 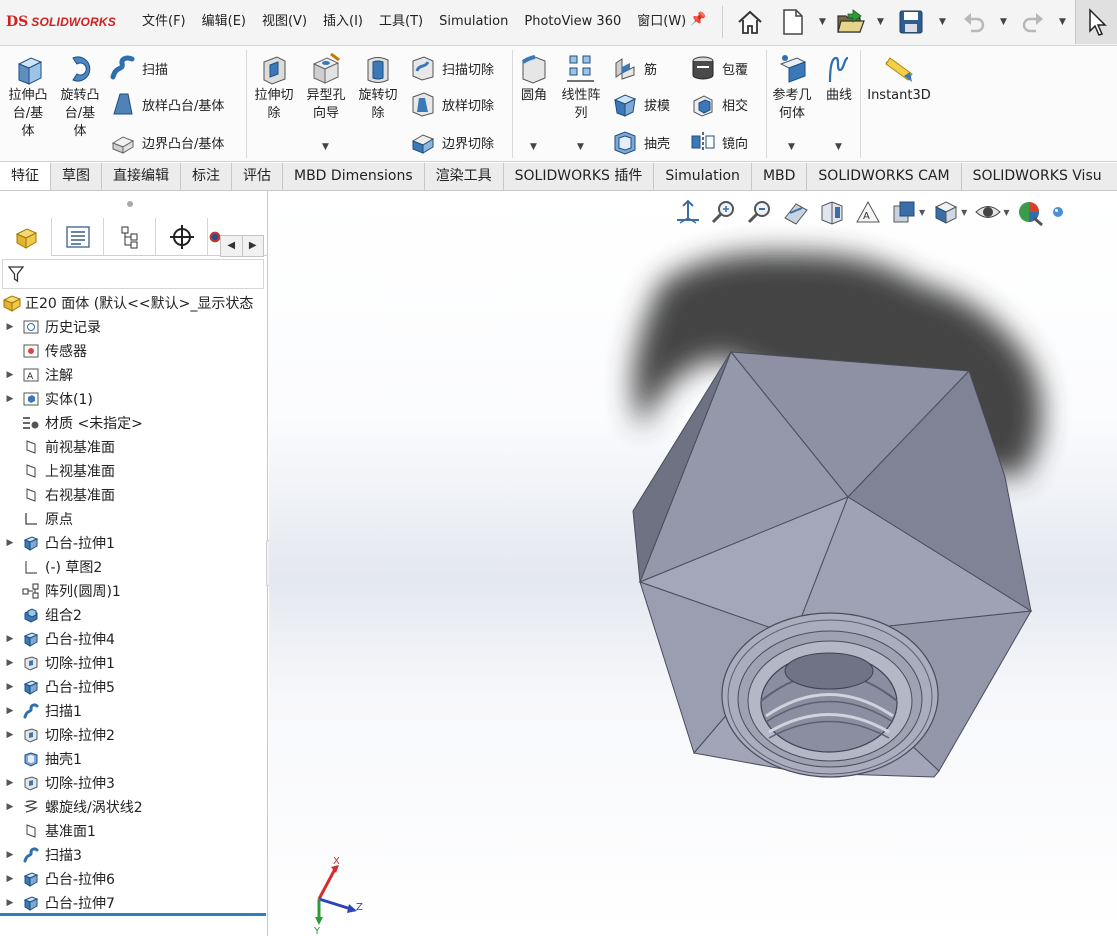 I want to click on tree-item: 材质 <未指定>, so click(x=134, y=423).